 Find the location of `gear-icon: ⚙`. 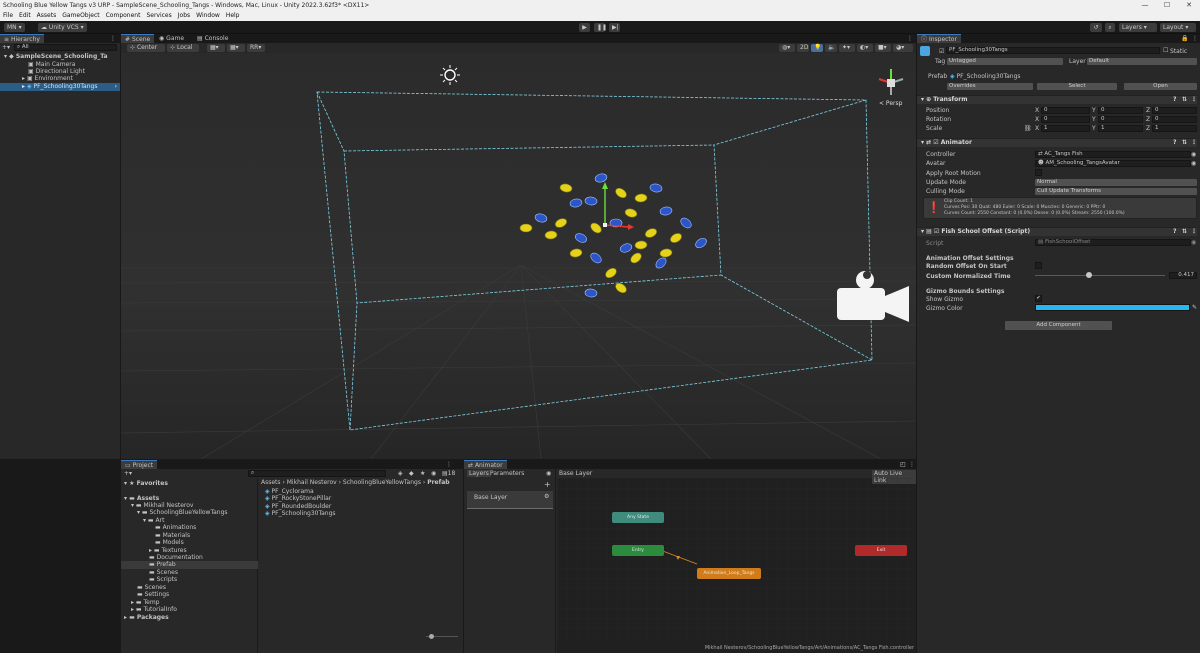

gear-icon: ⚙ is located at coordinates (546, 496).